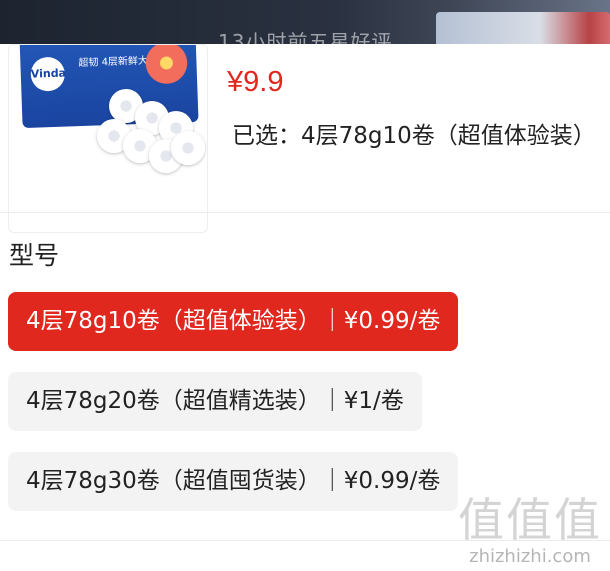  What do you see at coordinates (523, 28) in the screenshot?
I see `background-card` at bounding box center [523, 28].